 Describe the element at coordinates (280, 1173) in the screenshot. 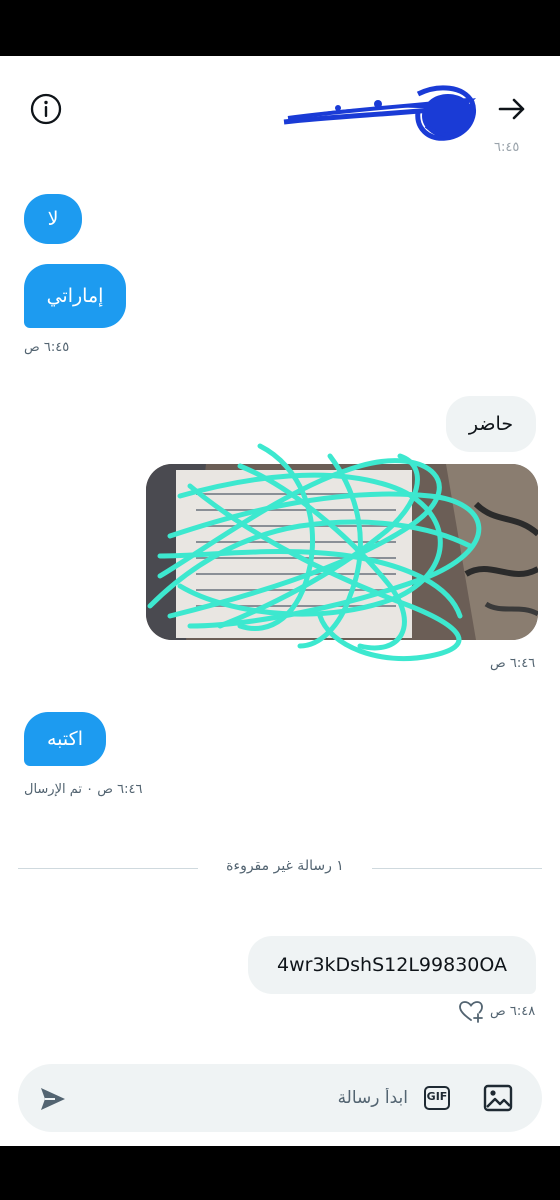

I see `navigation-bar` at that location.